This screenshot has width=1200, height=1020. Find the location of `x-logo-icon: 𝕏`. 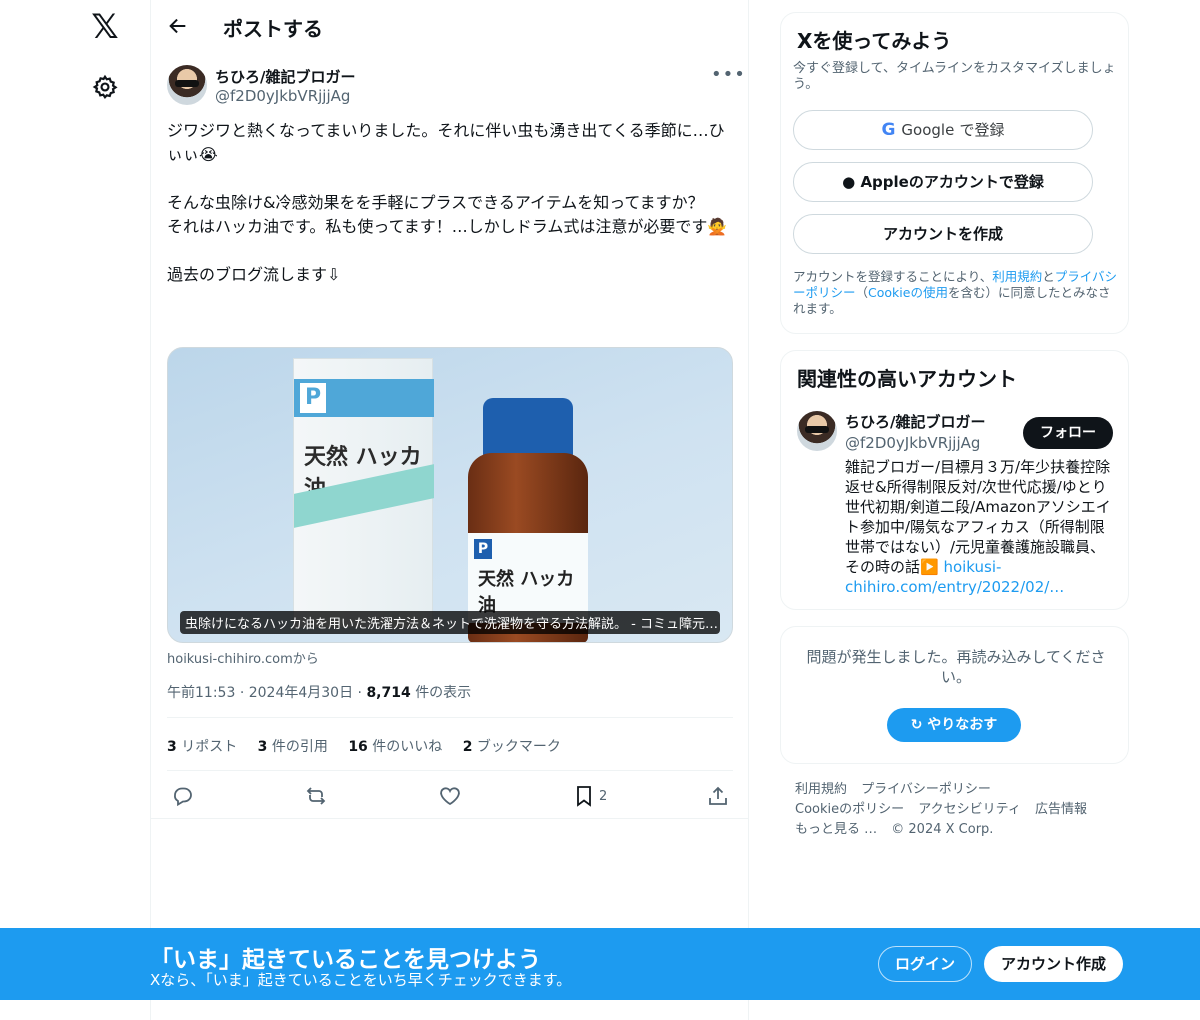

x-logo-icon: 𝕏 is located at coordinates (105, 27).